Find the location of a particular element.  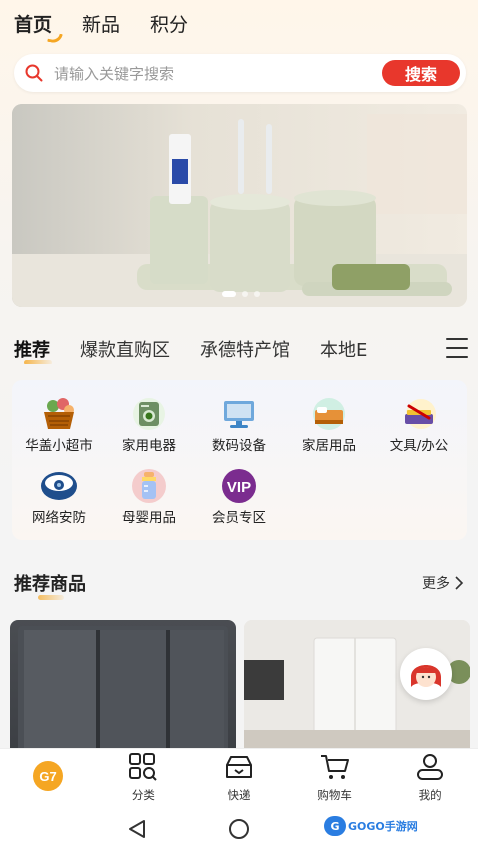

vip-icon: VIP is located at coordinates (239, 486).